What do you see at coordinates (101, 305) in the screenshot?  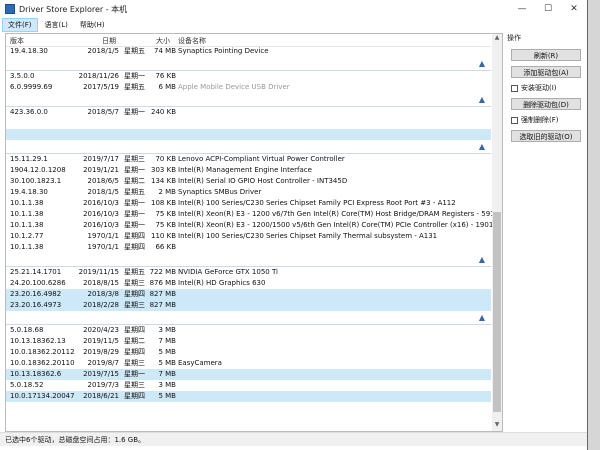 I see `driver-date: 2018/2/28` at bounding box center [101, 305].